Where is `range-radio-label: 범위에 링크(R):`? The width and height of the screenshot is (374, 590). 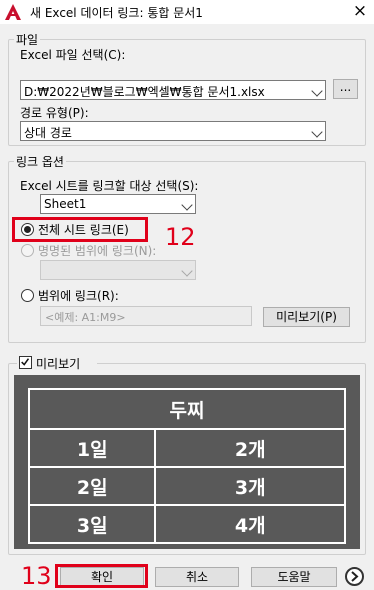 range-radio-label: 범위에 링크(R): is located at coordinates (78, 295).